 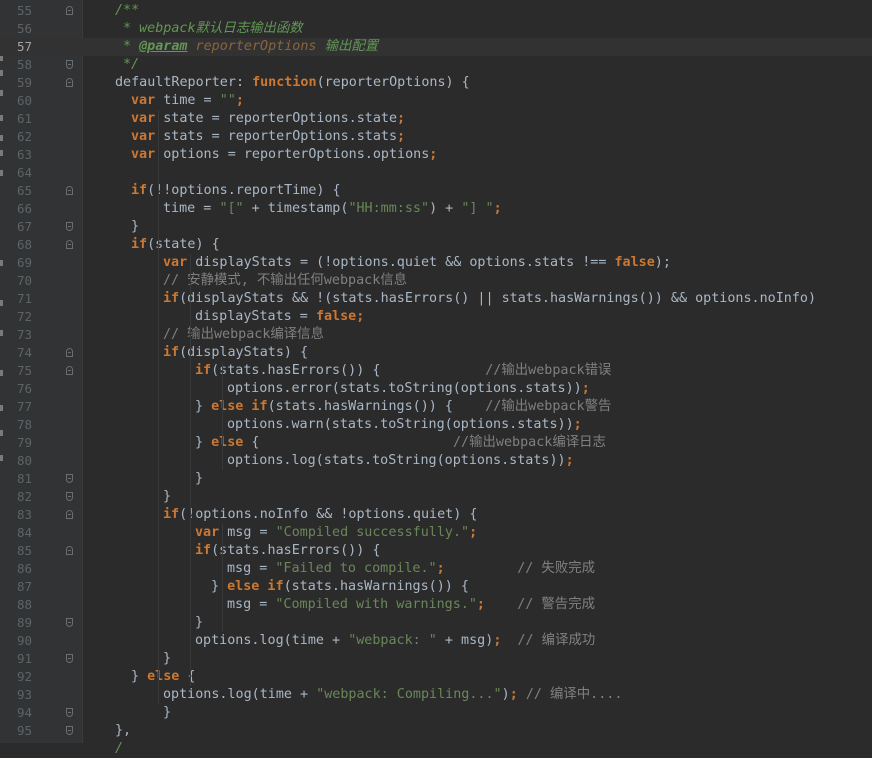 What do you see at coordinates (163, 677) in the screenshot?
I see `code-text: } else {` at bounding box center [163, 677].